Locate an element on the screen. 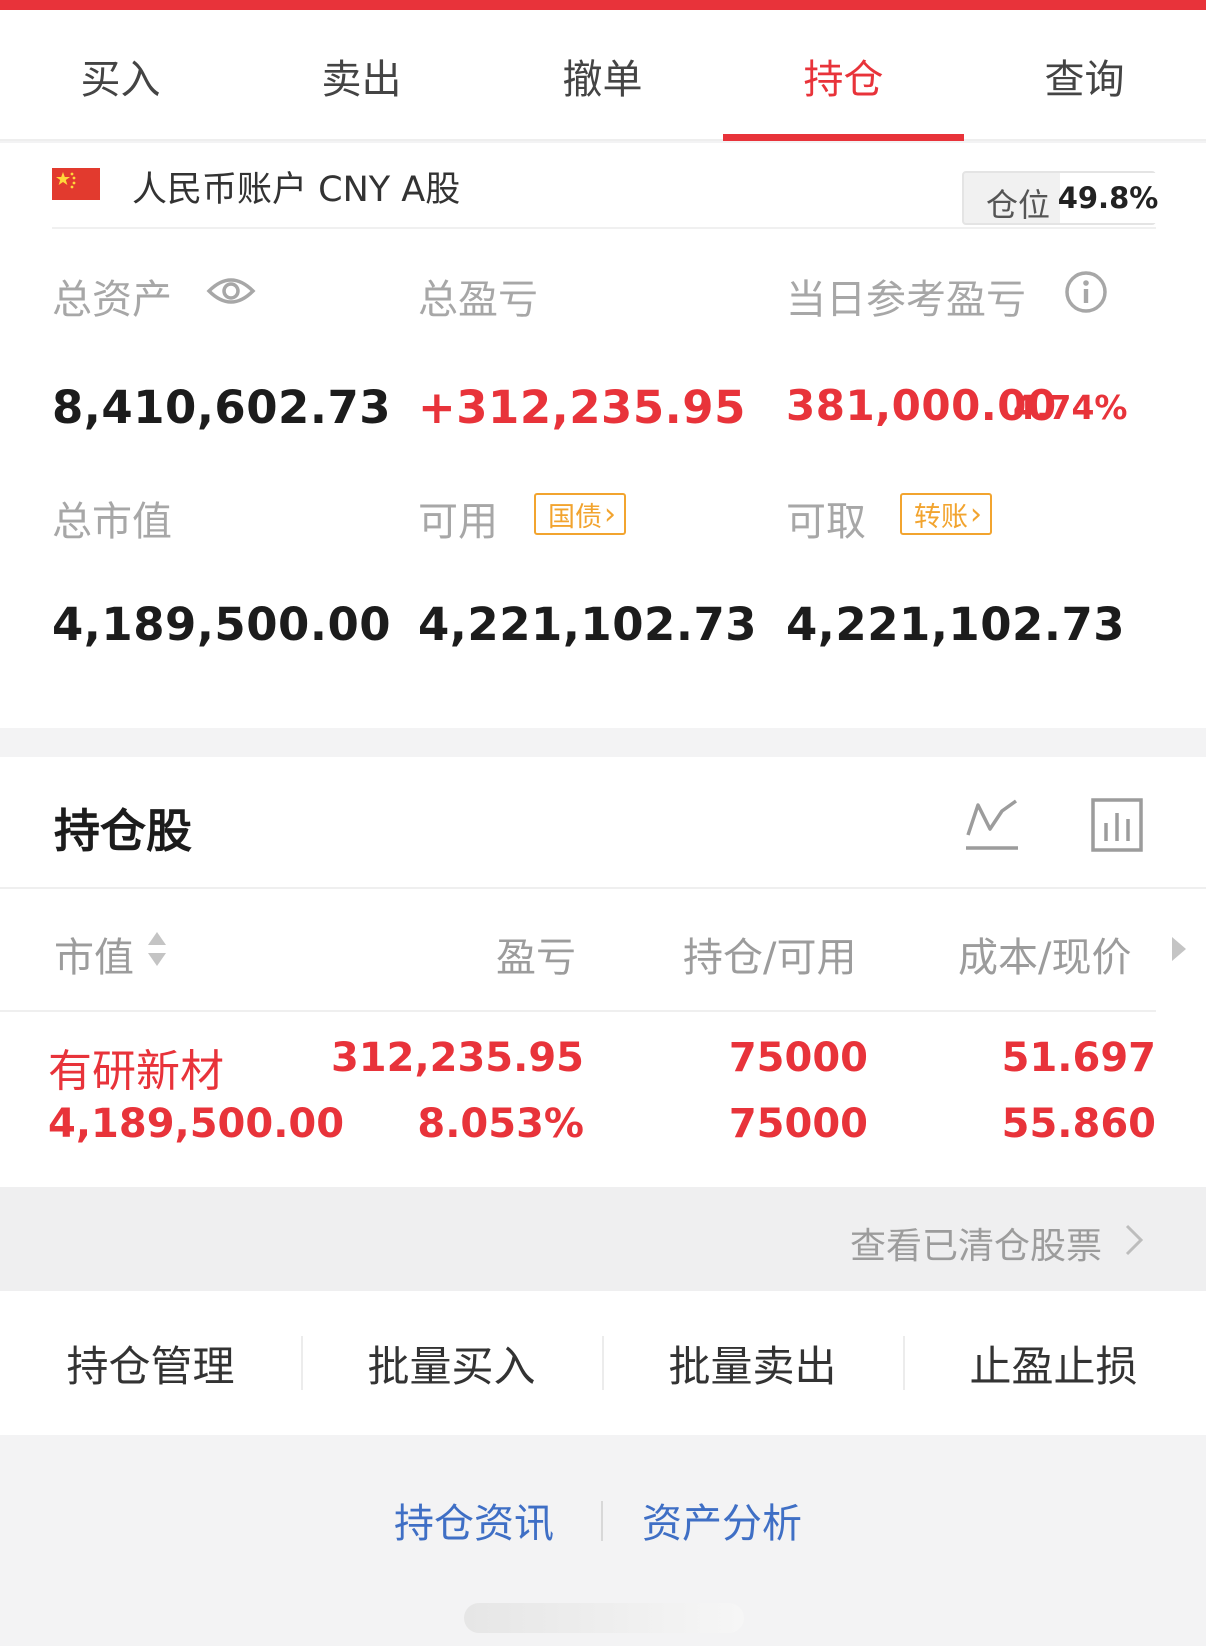 The image size is (1206, 1646). tab-query: 查询 is located at coordinates (1084, 75).